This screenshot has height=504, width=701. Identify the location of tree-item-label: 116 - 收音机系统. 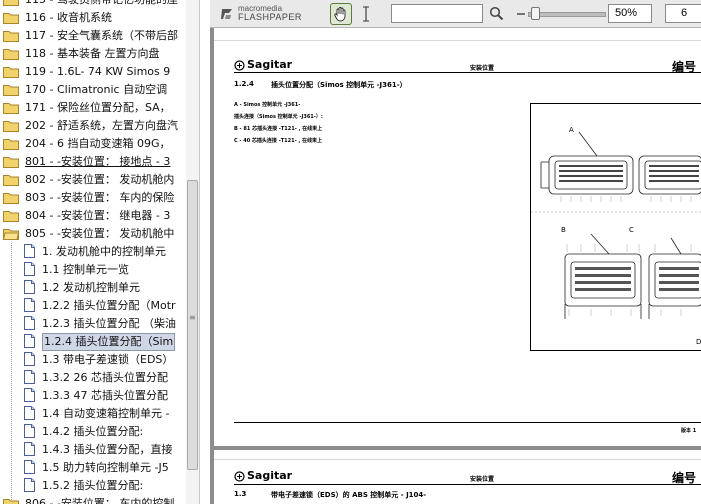
(68, 17).